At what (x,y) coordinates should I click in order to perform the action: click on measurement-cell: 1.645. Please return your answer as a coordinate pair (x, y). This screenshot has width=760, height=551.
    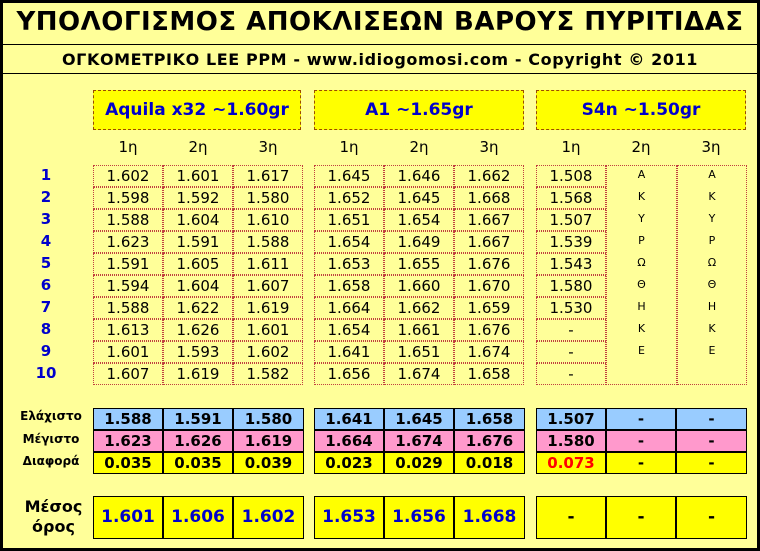
    Looking at the image, I should click on (419, 198).